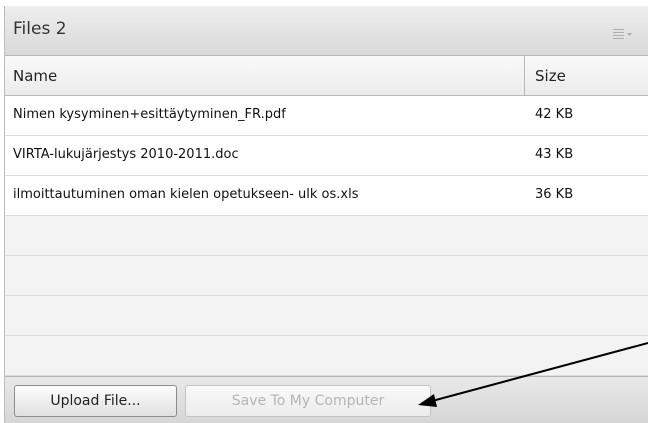 The height and width of the screenshot is (423, 648). What do you see at coordinates (623, 32) in the screenshot?
I see `pod-menu-icon` at bounding box center [623, 32].